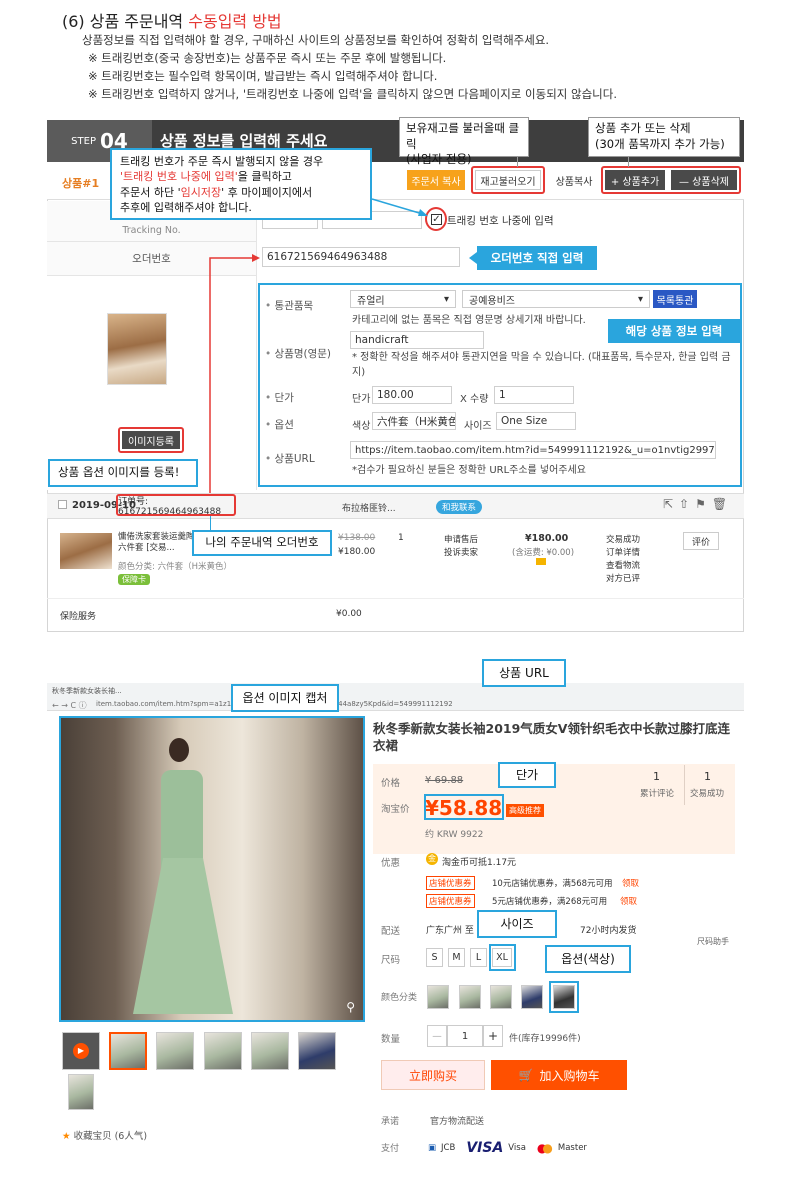 The width and height of the screenshot is (792, 1179). Describe the element at coordinates (66, 1136) in the screenshot. I see `star-icon: ★` at that location.